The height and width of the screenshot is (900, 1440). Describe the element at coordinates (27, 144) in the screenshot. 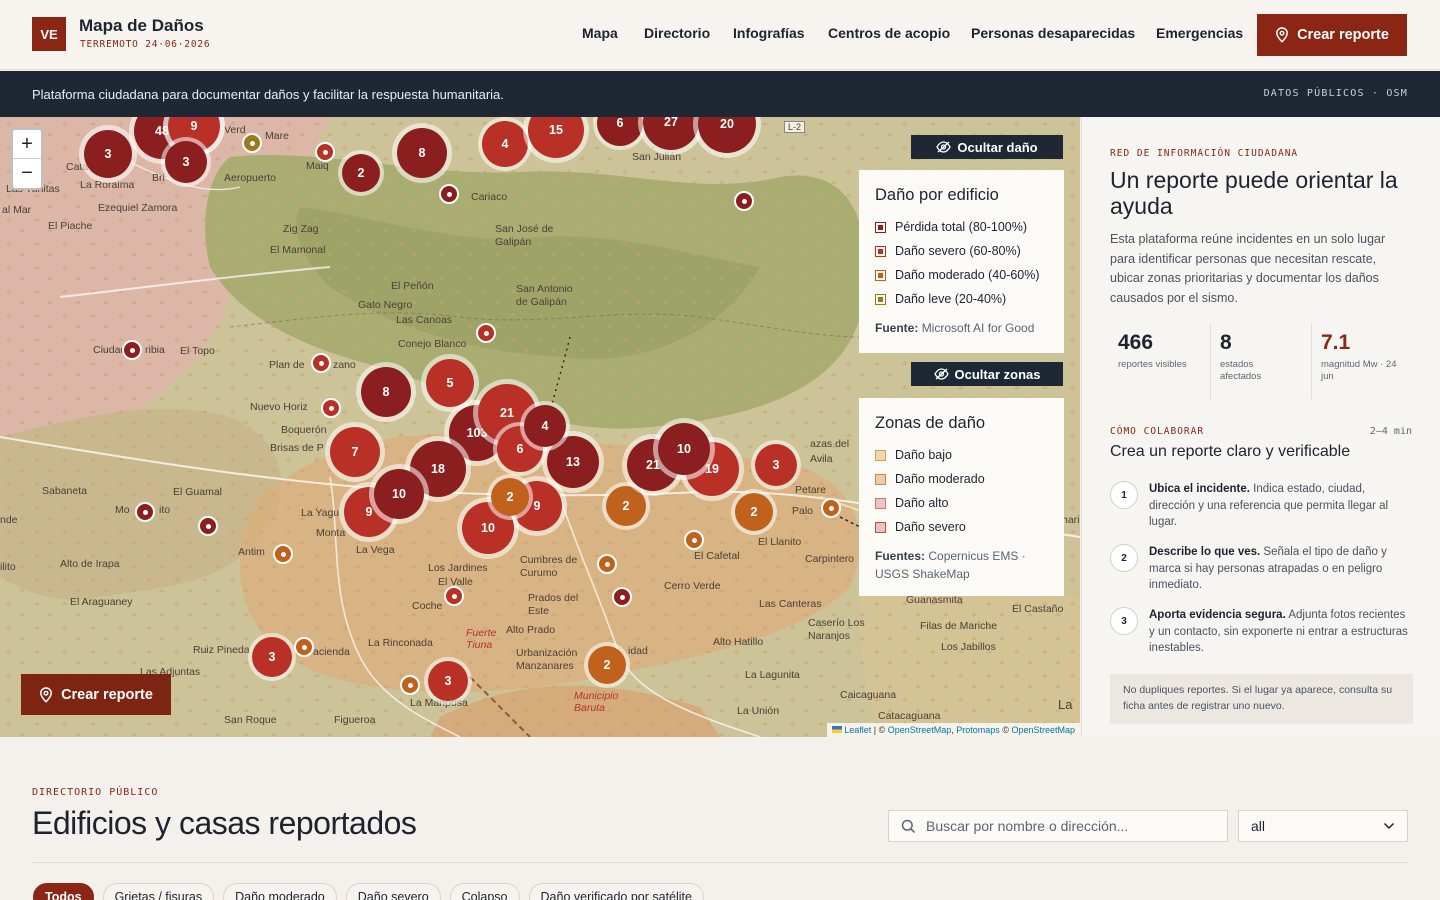

I see `zoom-in-button: +` at that location.